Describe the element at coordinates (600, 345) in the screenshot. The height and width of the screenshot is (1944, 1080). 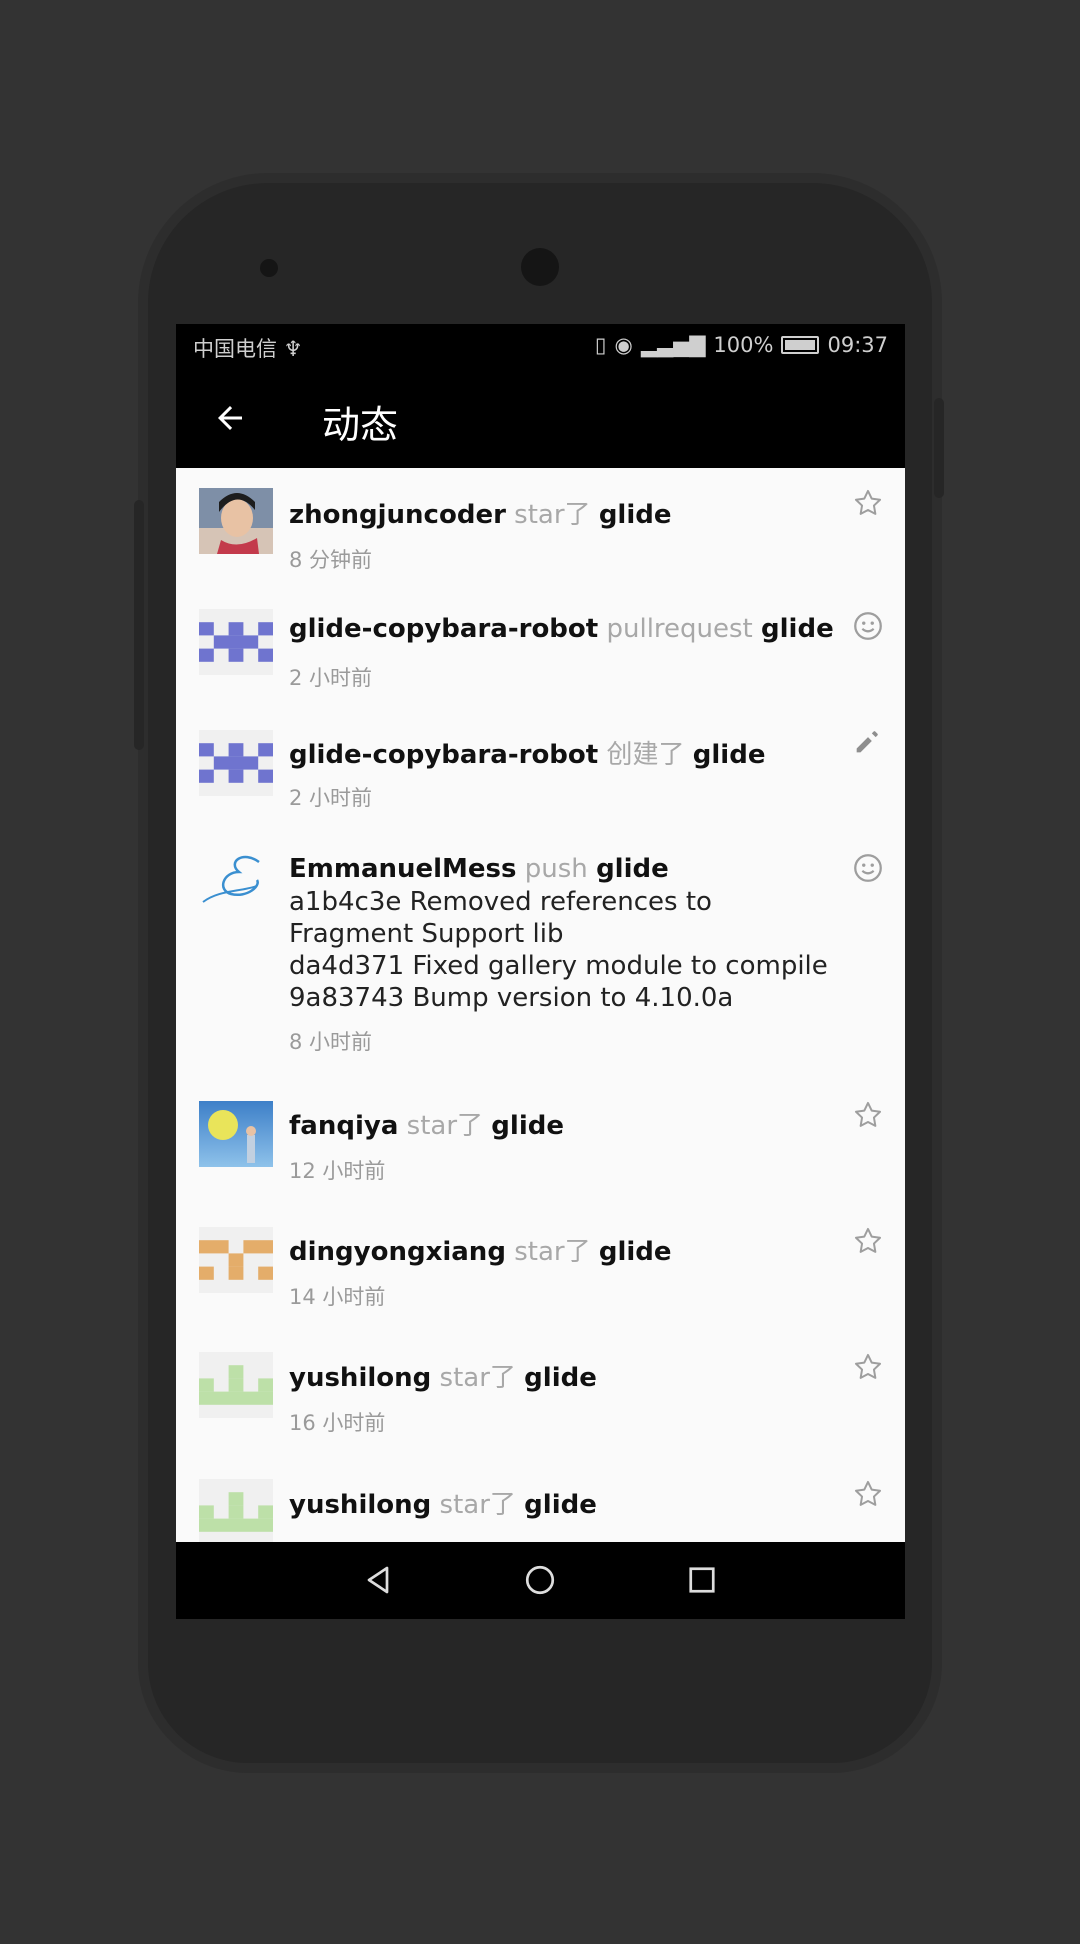
I see `vibrate-icon: ▯` at that location.